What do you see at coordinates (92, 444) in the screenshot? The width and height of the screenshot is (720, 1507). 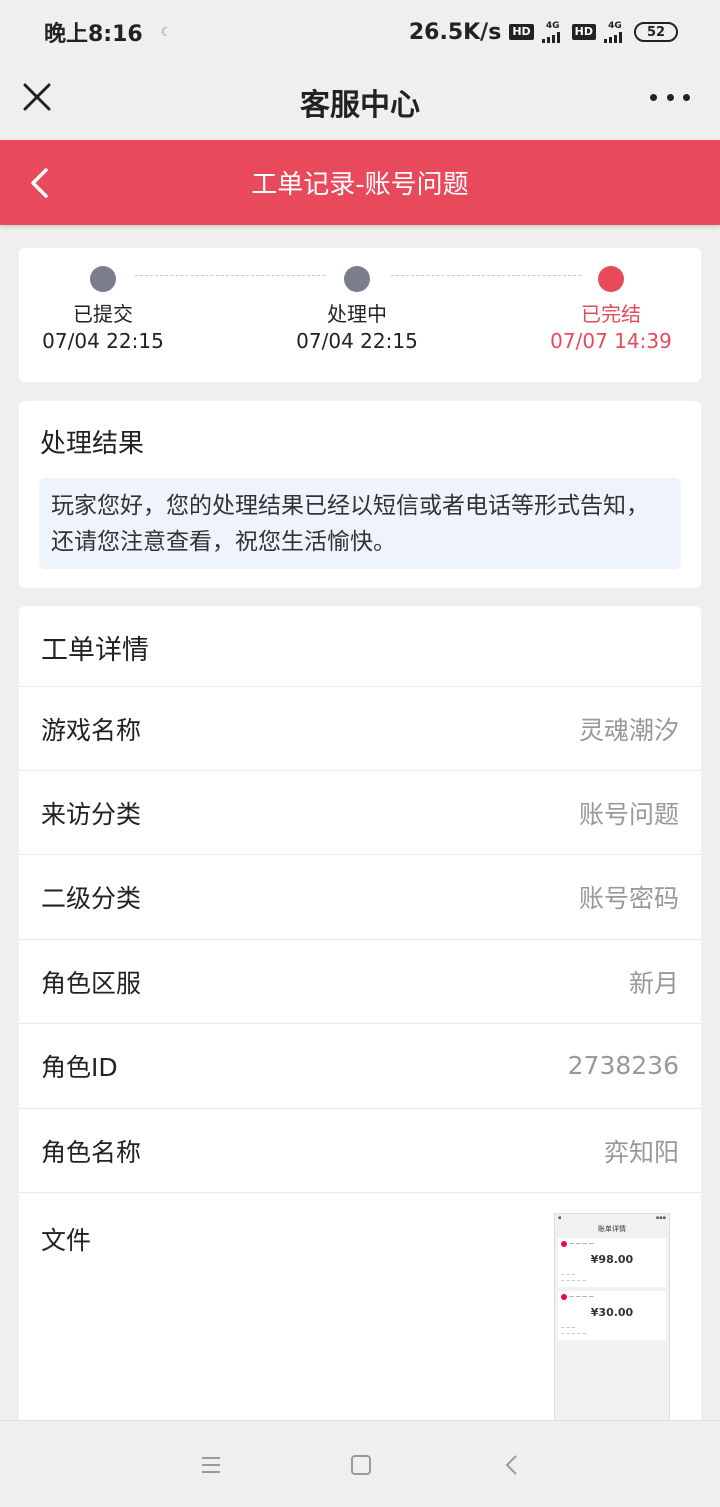 I see `result-title: 处理结果` at bounding box center [92, 444].